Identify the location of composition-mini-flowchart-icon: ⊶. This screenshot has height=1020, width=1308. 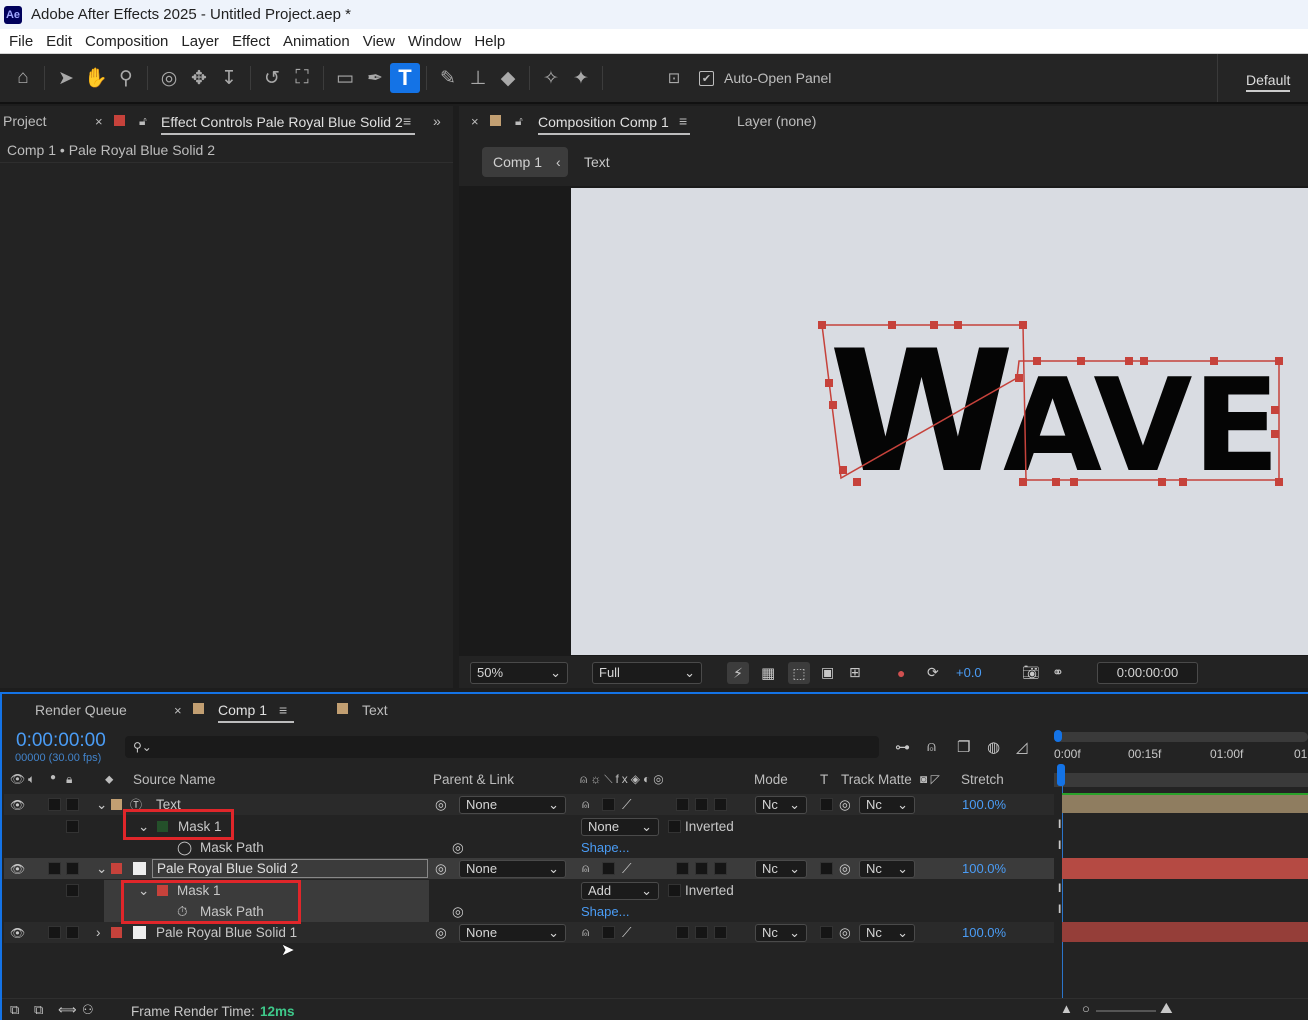
(902, 747).